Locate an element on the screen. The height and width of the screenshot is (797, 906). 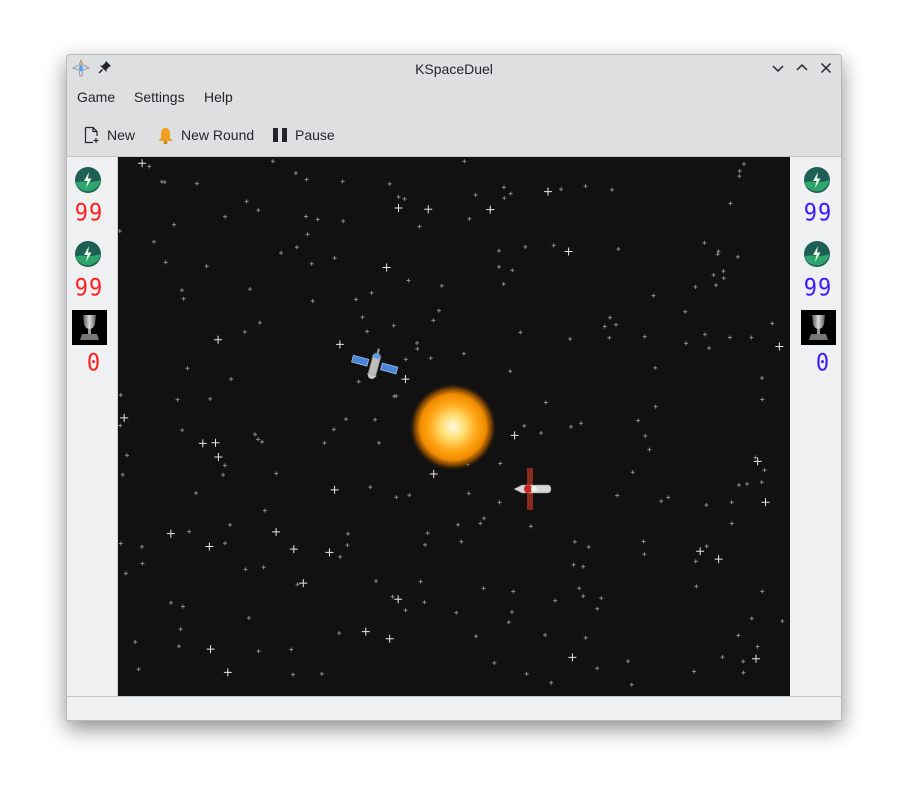
menu-game: Game is located at coordinates (96, 97).